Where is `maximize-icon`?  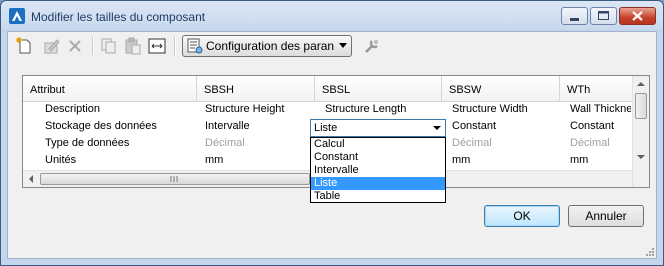
maximize-icon is located at coordinates (603, 15).